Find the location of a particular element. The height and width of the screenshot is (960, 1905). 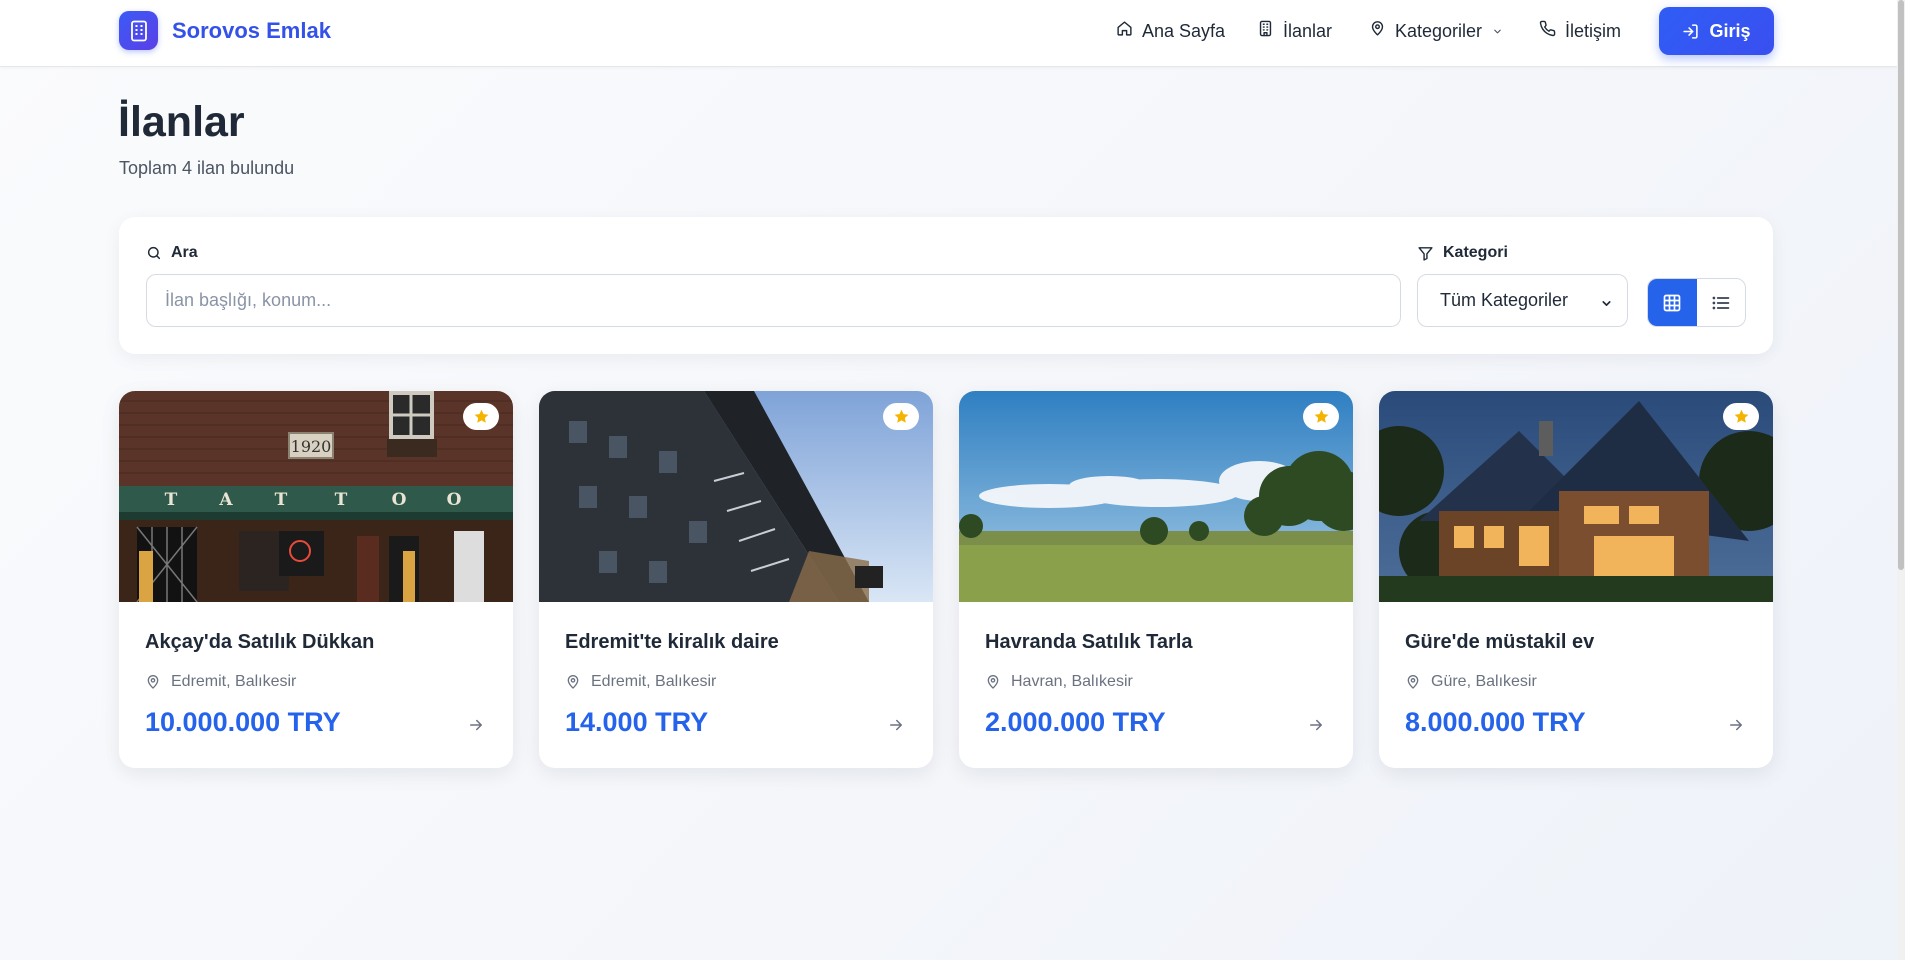

listing-location: Havran, Balıkesir is located at coordinates (1059, 682).